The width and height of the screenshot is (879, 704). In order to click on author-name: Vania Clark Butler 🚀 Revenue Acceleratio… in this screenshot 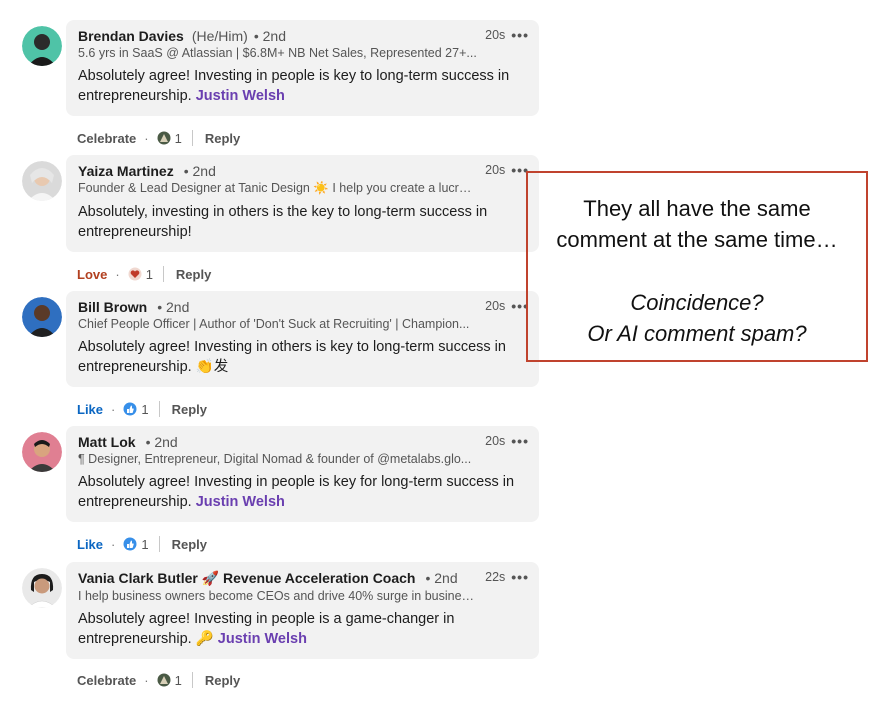, I will do `click(246, 578)`.